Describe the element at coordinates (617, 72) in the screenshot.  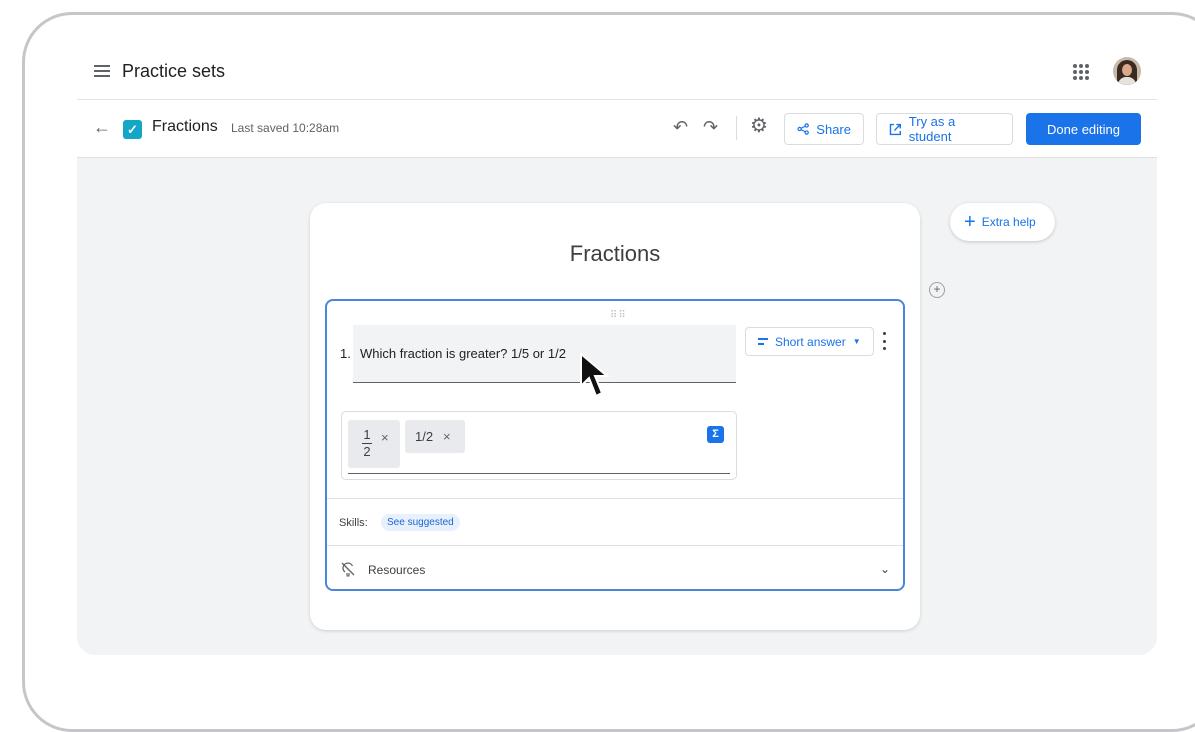
I see `top-app-bar: Practice sets` at that location.